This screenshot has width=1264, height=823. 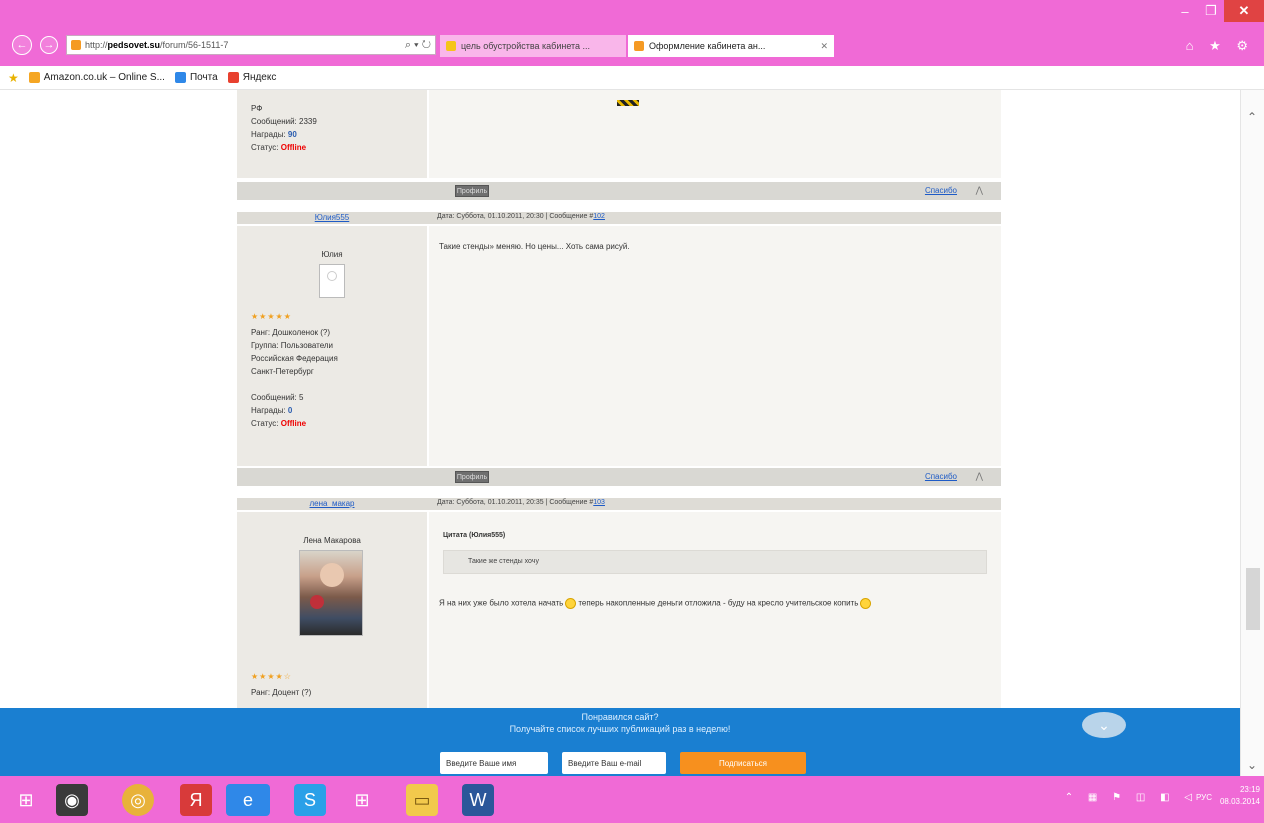 I want to click on scroll-up-icon: ⌃, so click(x=1252, y=117).